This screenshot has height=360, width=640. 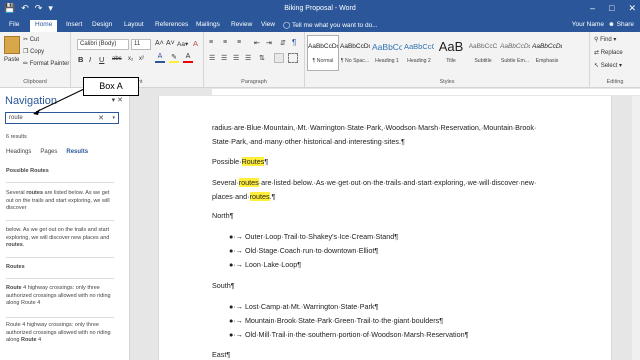 What do you see at coordinates (14, 24) in the screenshot?
I see `tab-file: File` at bounding box center [14, 24].